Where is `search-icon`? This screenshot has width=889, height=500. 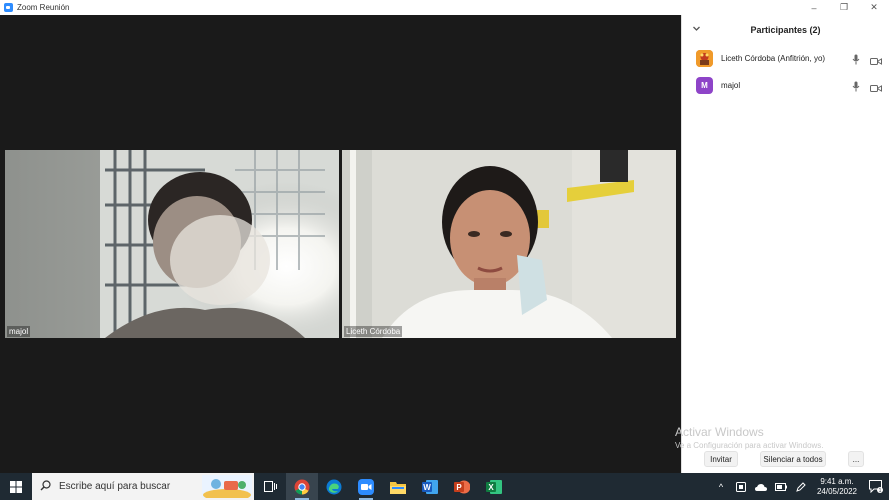 search-icon is located at coordinates (45, 487).